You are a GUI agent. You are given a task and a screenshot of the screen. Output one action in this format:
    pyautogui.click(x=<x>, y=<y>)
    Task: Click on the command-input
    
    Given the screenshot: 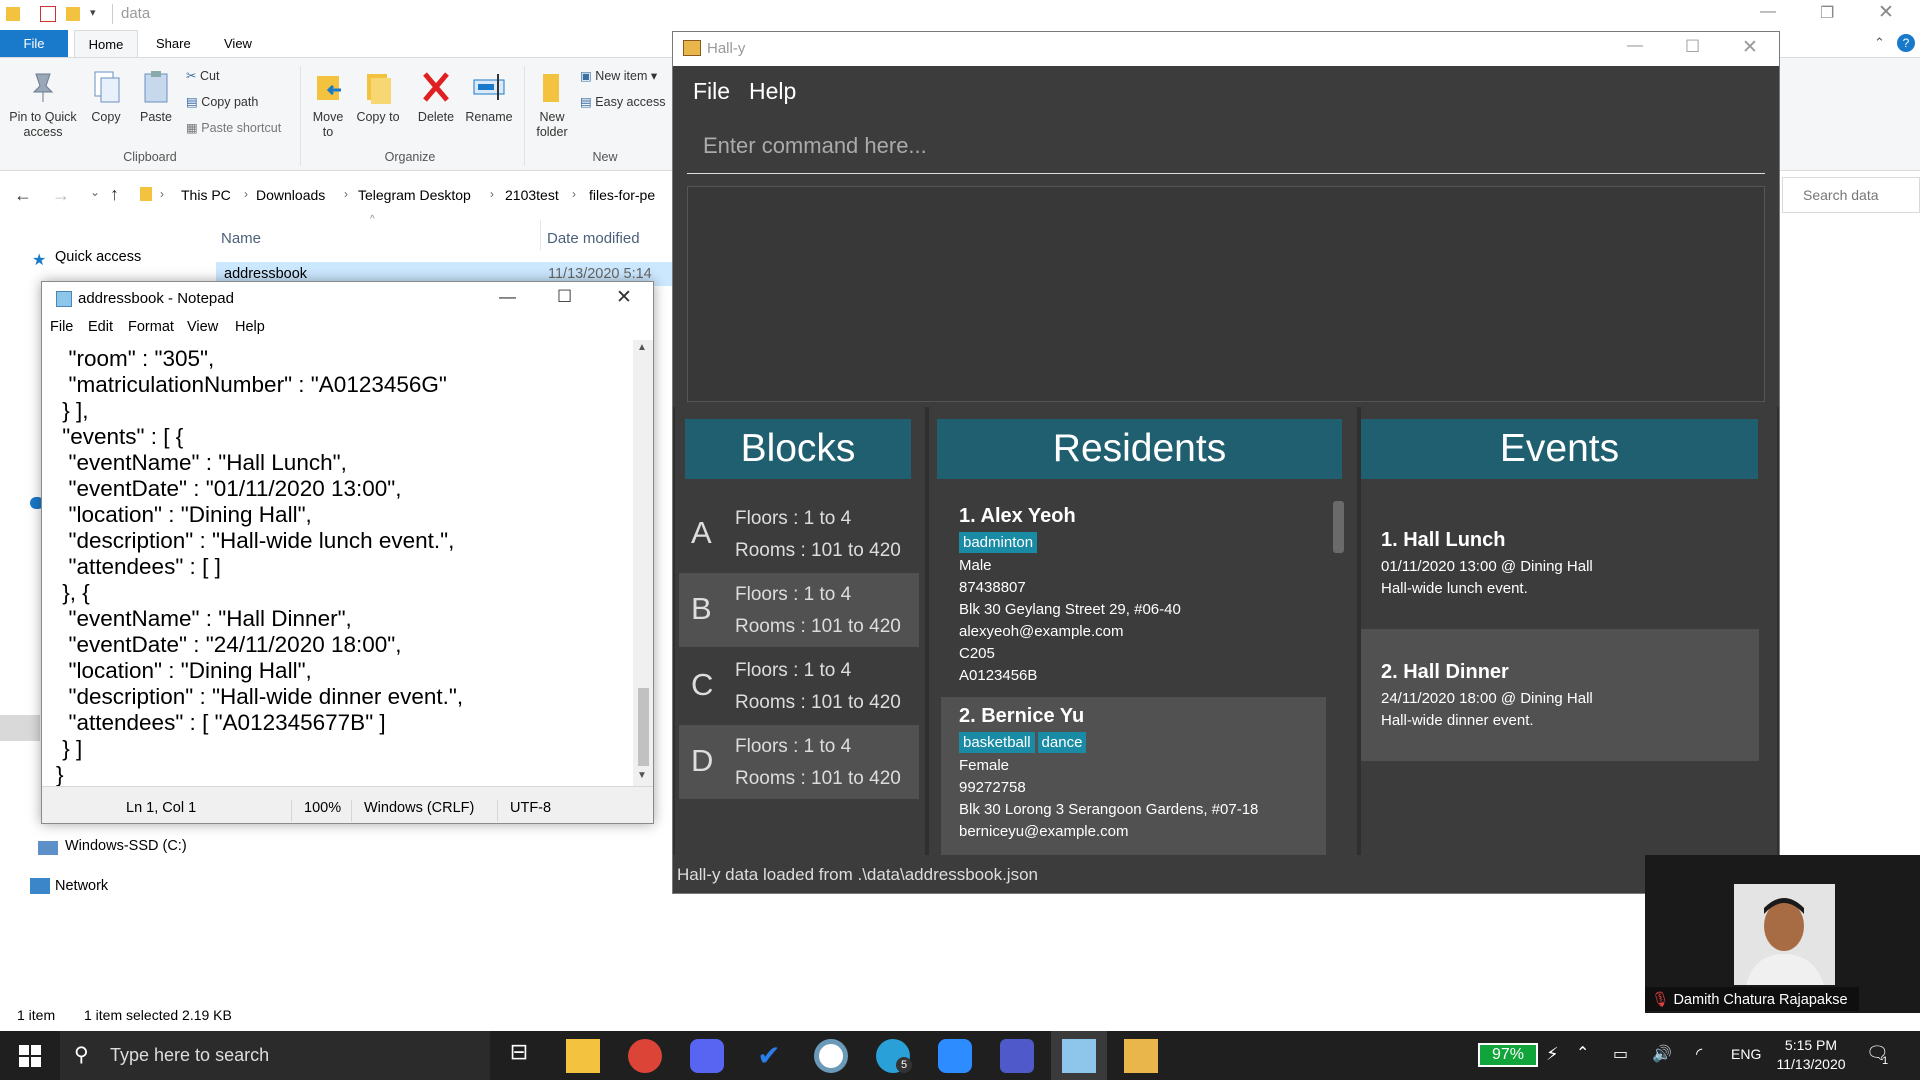 What is the action you would take?
    pyautogui.click(x=1226, y=145)
    